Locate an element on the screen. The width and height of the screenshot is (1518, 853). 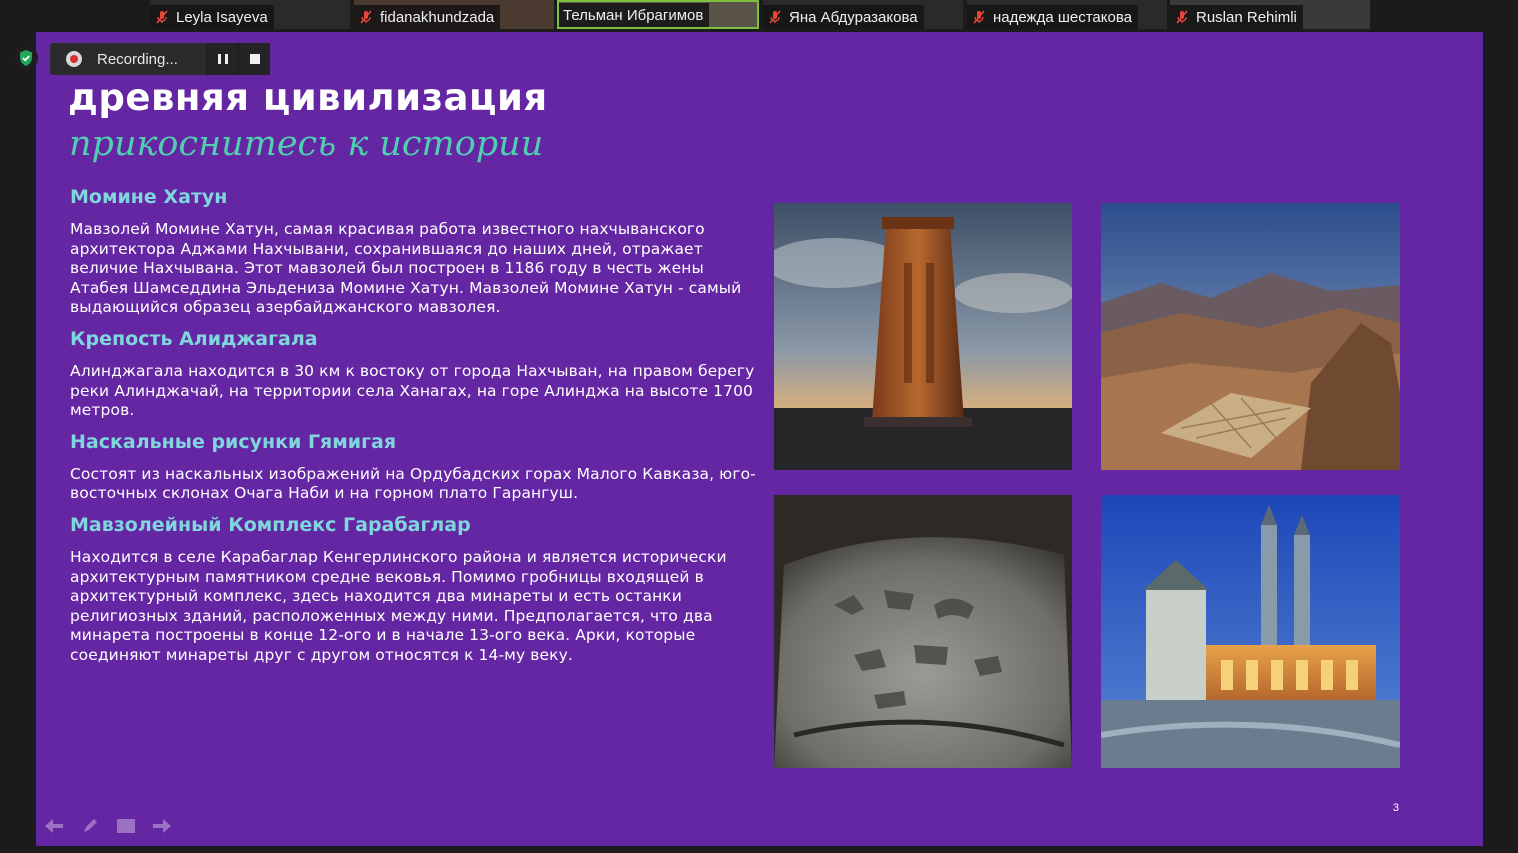
participant-name: надежда шестакова is located at coordinates (1062, 17).